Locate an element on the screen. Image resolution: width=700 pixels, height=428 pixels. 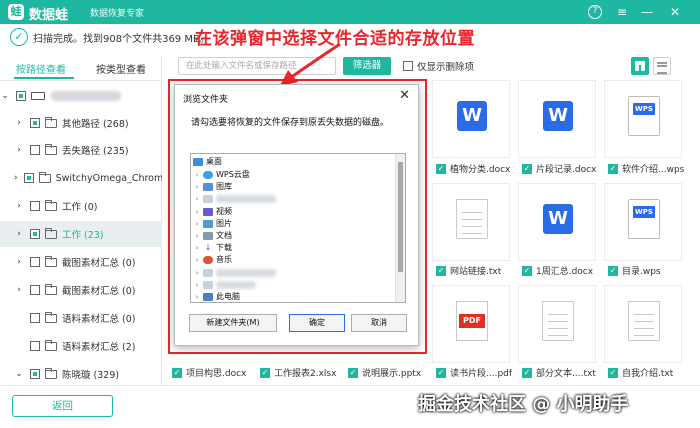
dialog-close-icon: ✕ is located at coordinates (404, 95).